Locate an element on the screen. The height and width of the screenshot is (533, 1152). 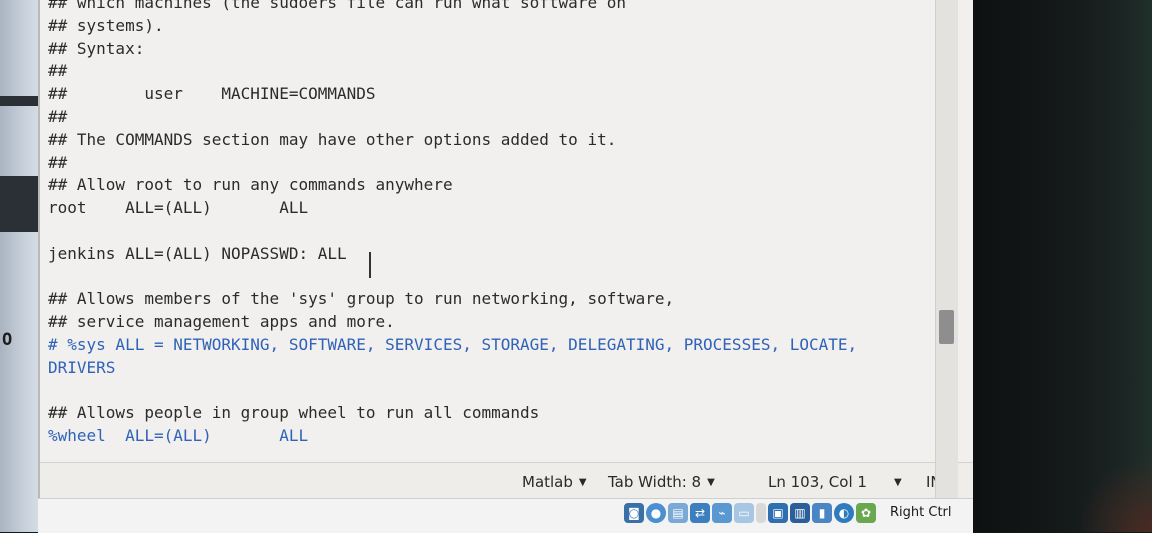
usb-icon: ⌁ is located at coordinates (722, 513).